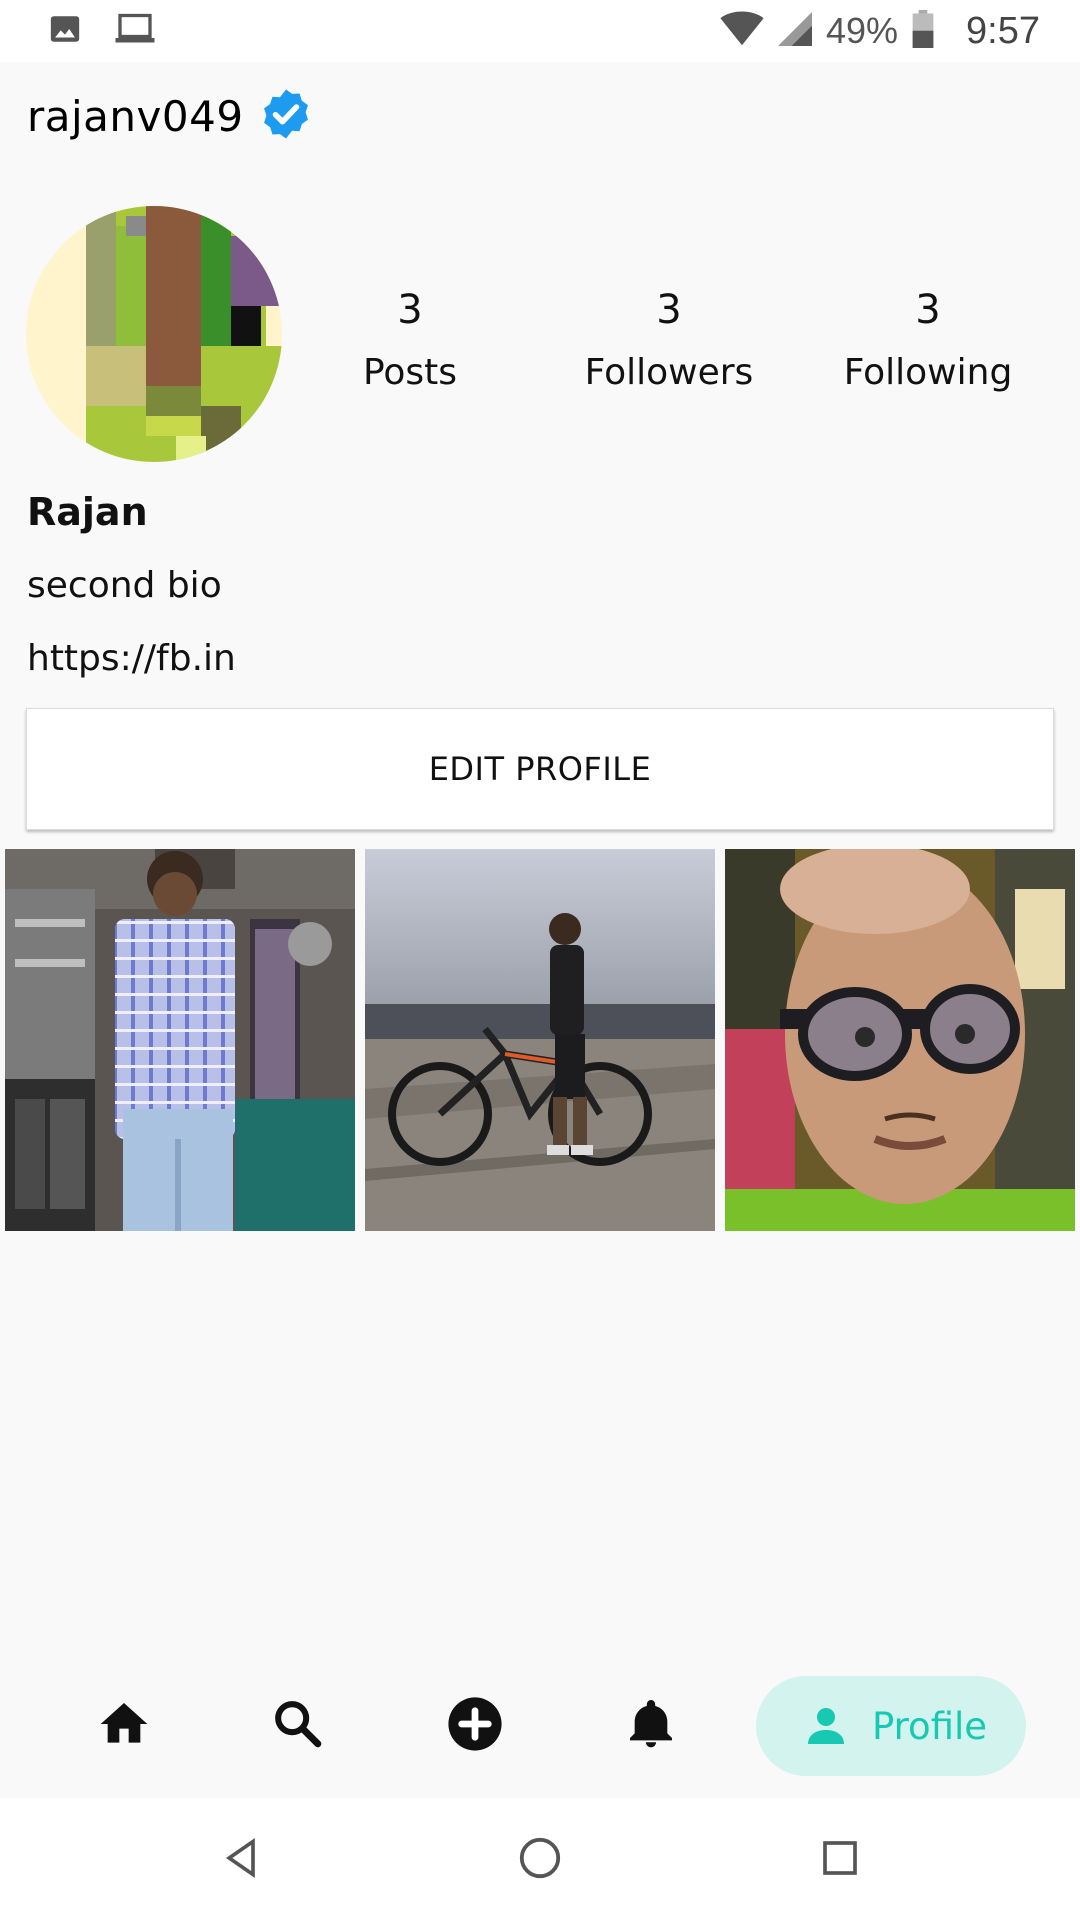 Image resolution: width=1080 pixels, height=1920 pixels. Describe the element at coordinates (826, 1726) in the screenshot. I see `person-icon` at that location.